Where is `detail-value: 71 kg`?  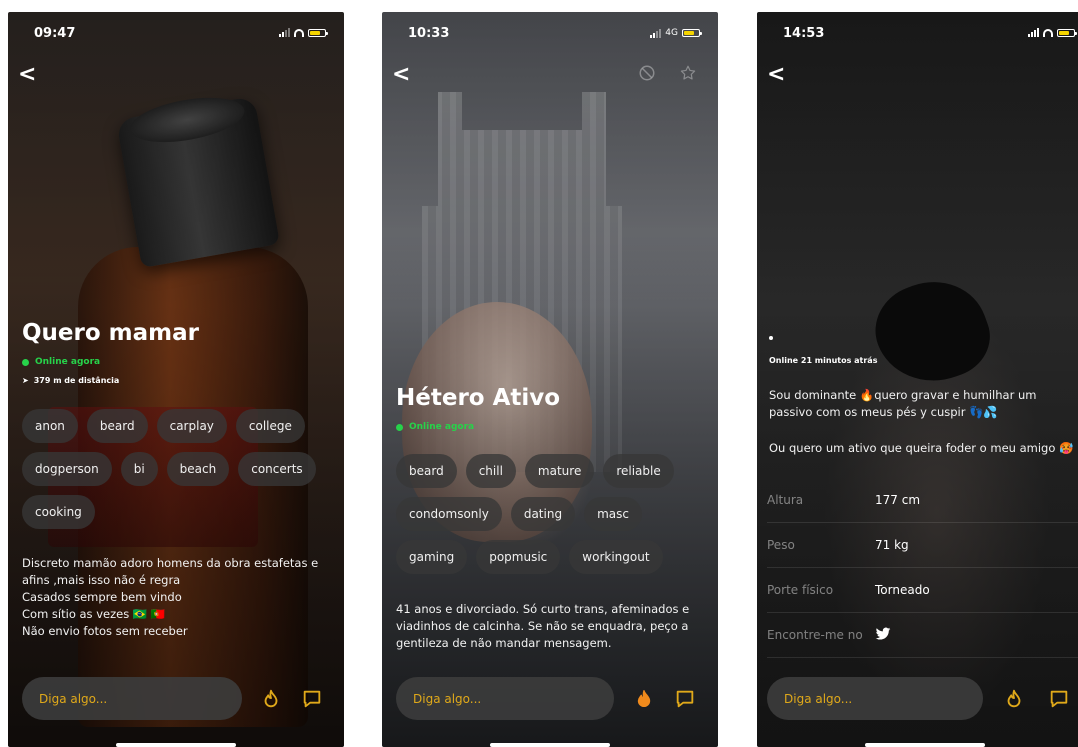 detail-value: 71 kg is located at coordinates (892, 545).